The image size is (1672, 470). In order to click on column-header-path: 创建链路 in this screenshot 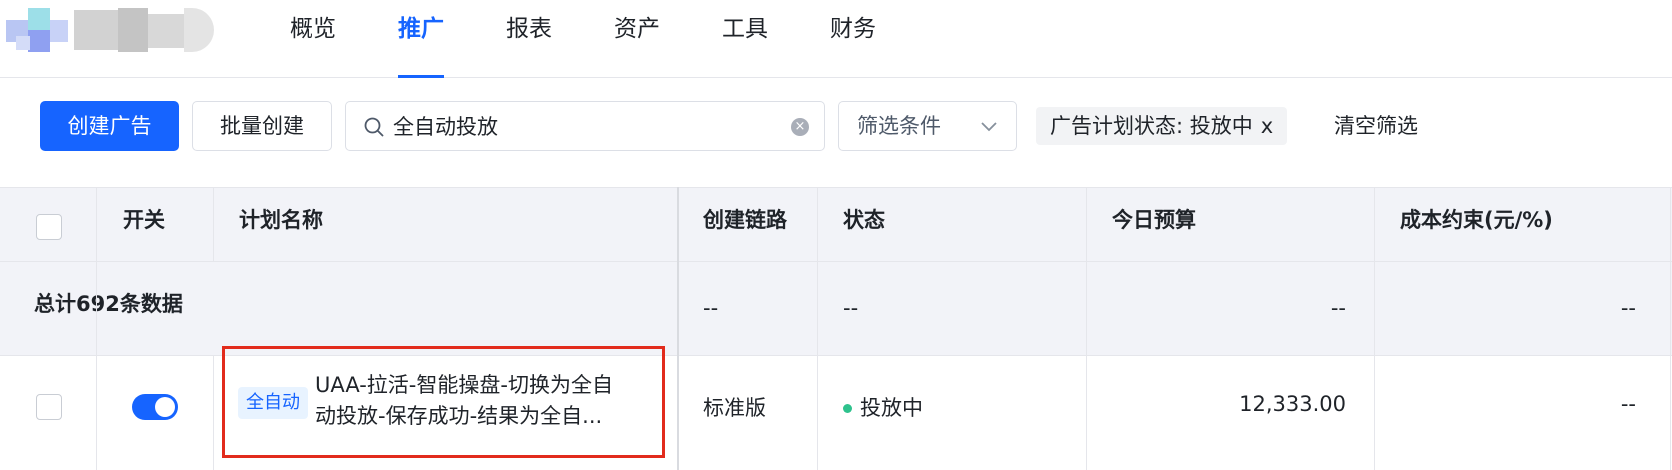, I will do `click(745, 220)`.